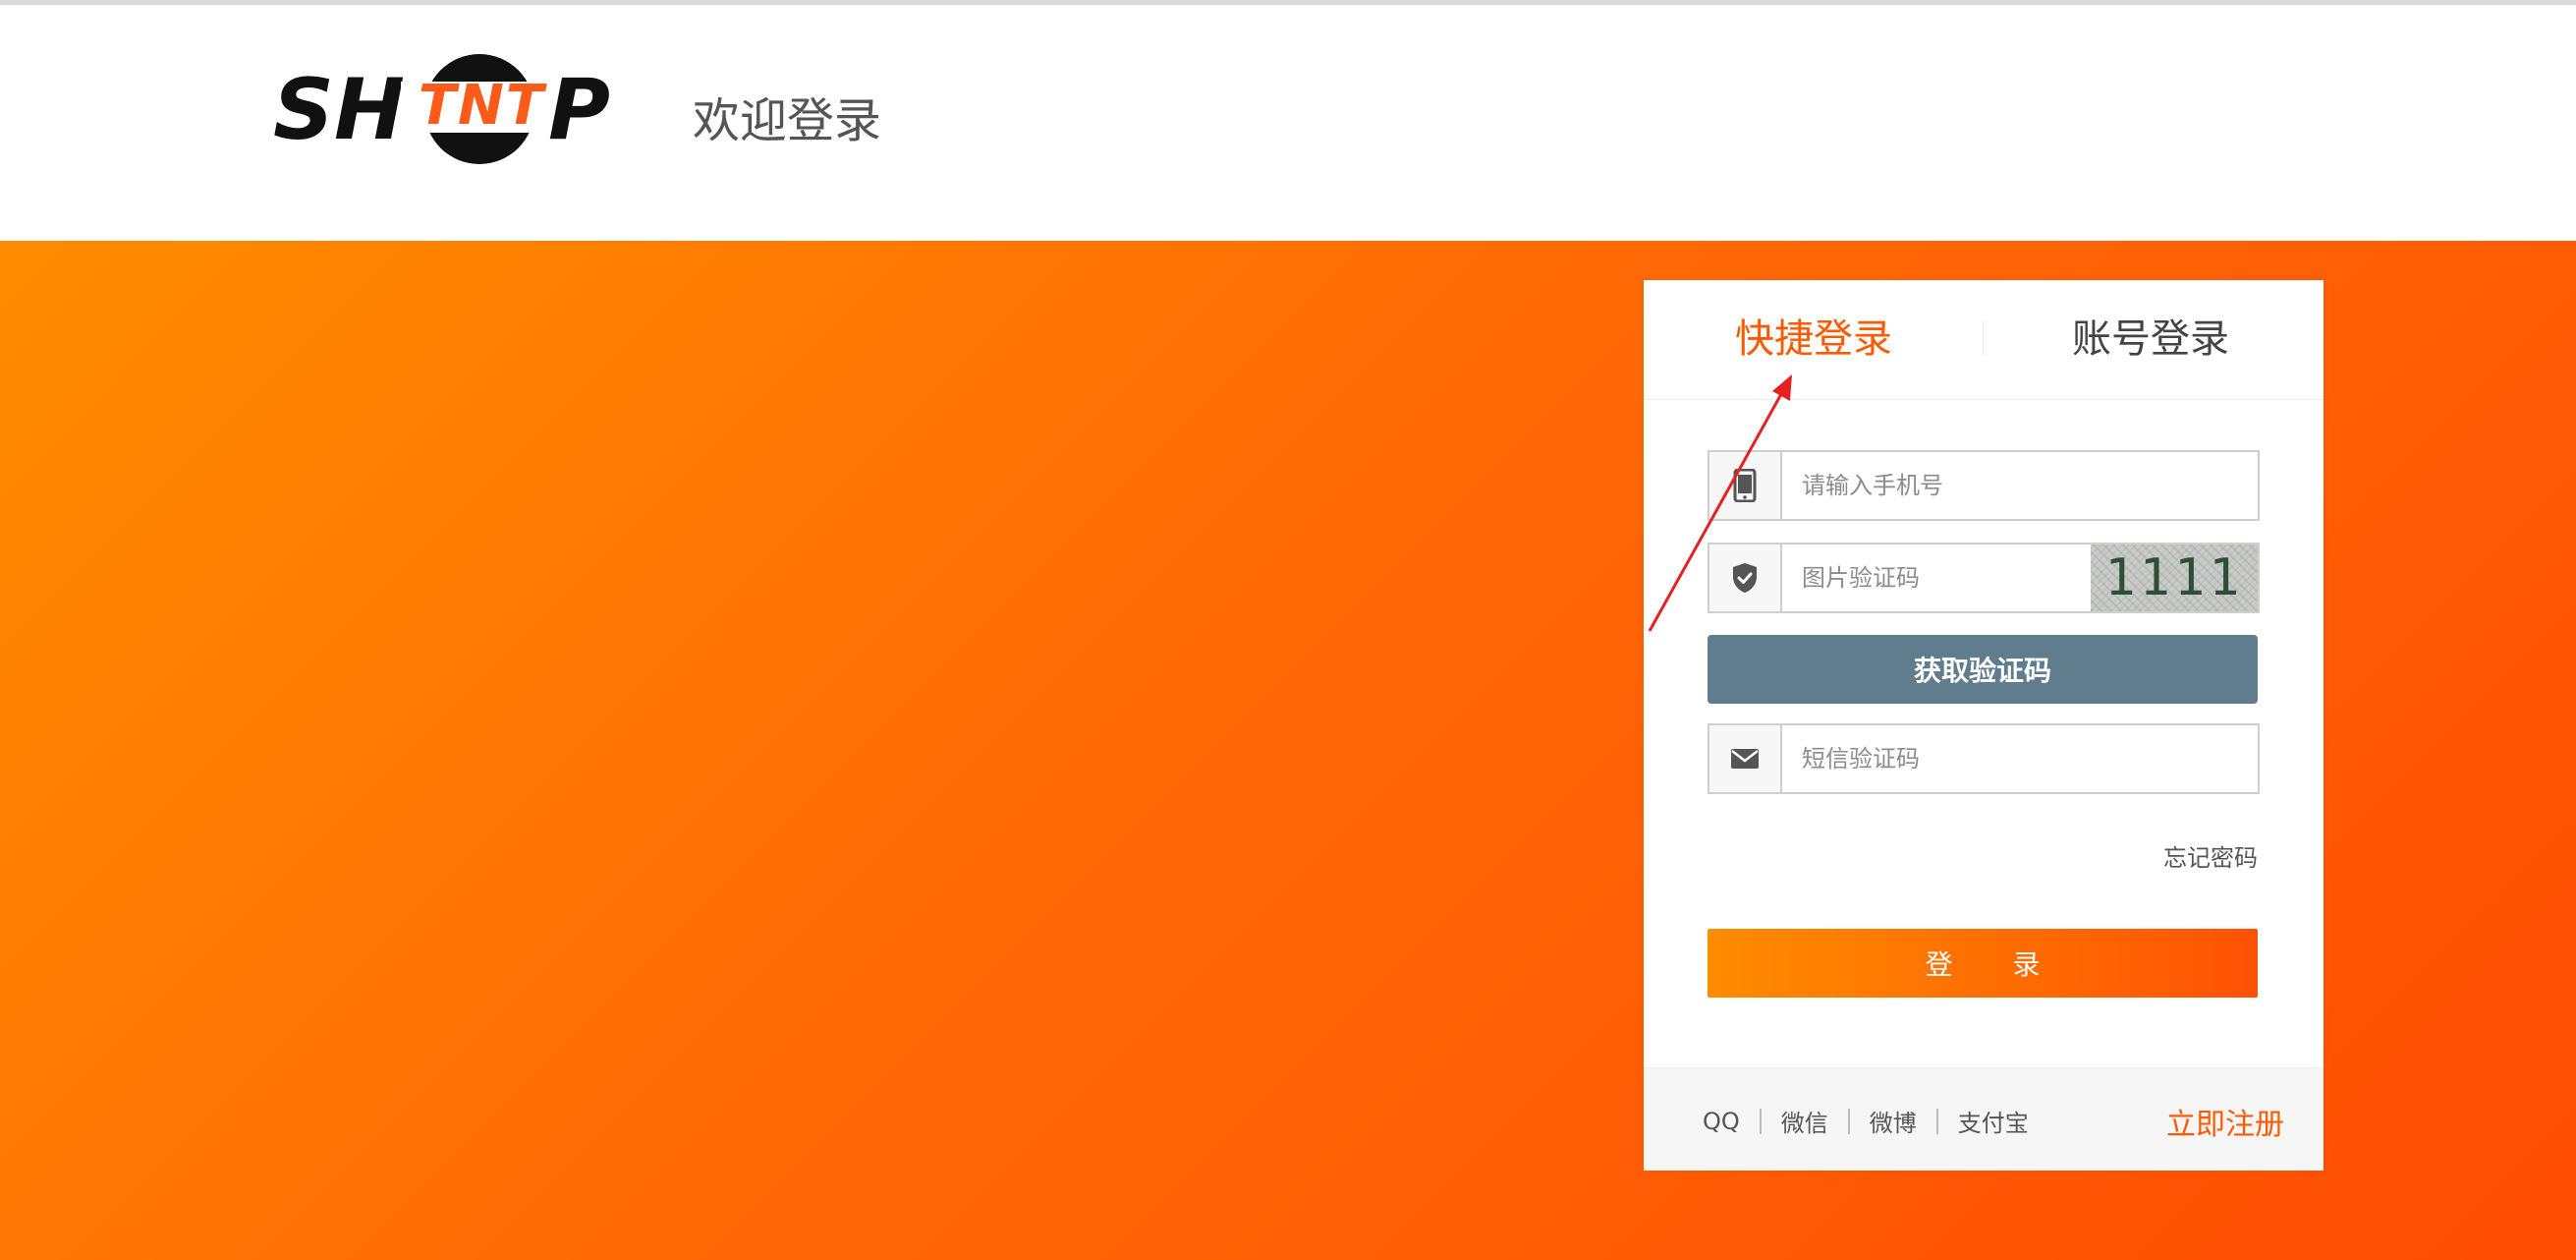  What do you see at coordinates (2210, 855) in the screenshot?
I see `forgot-password-link: 忘记密码` at bounding box center [2210, 855].